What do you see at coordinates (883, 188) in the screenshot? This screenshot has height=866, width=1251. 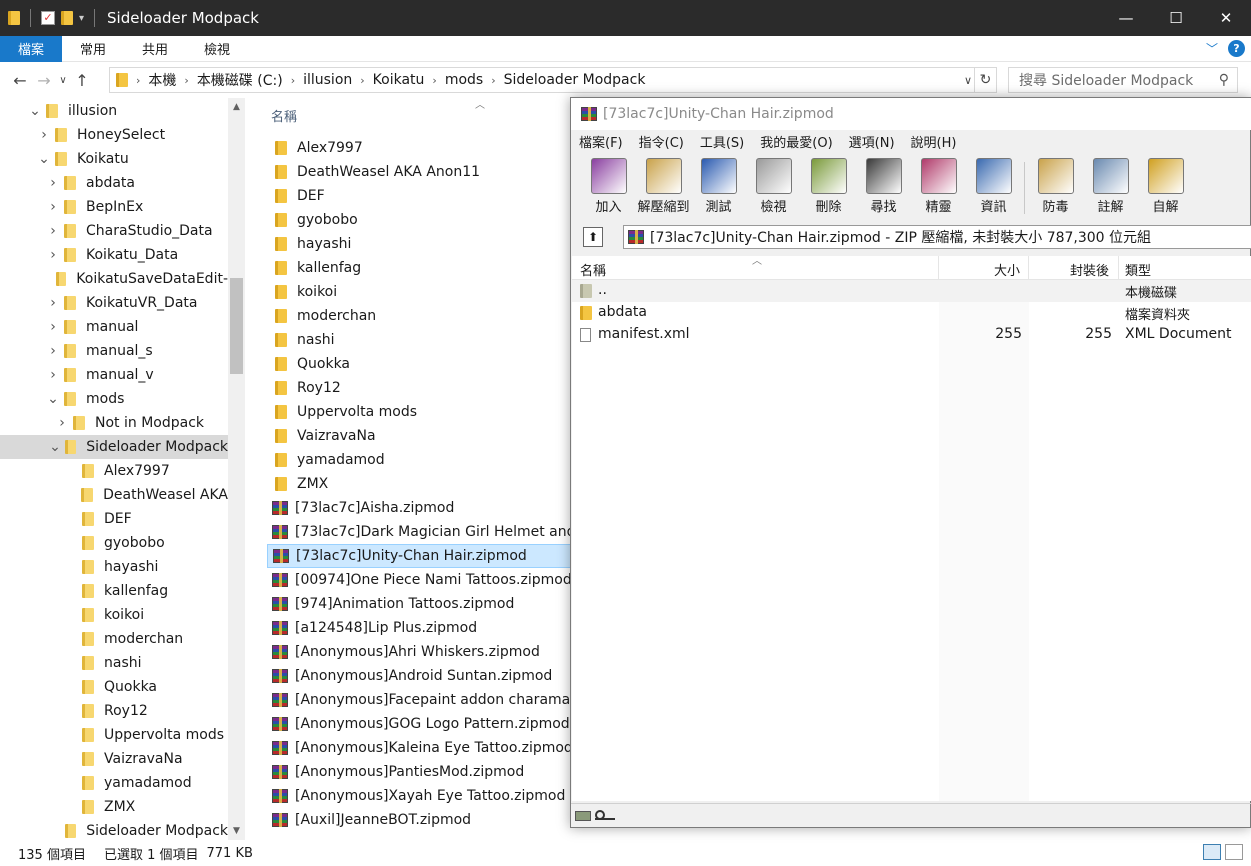 I see `toolbar-button: 尋找` at bounding box center [883, 188].